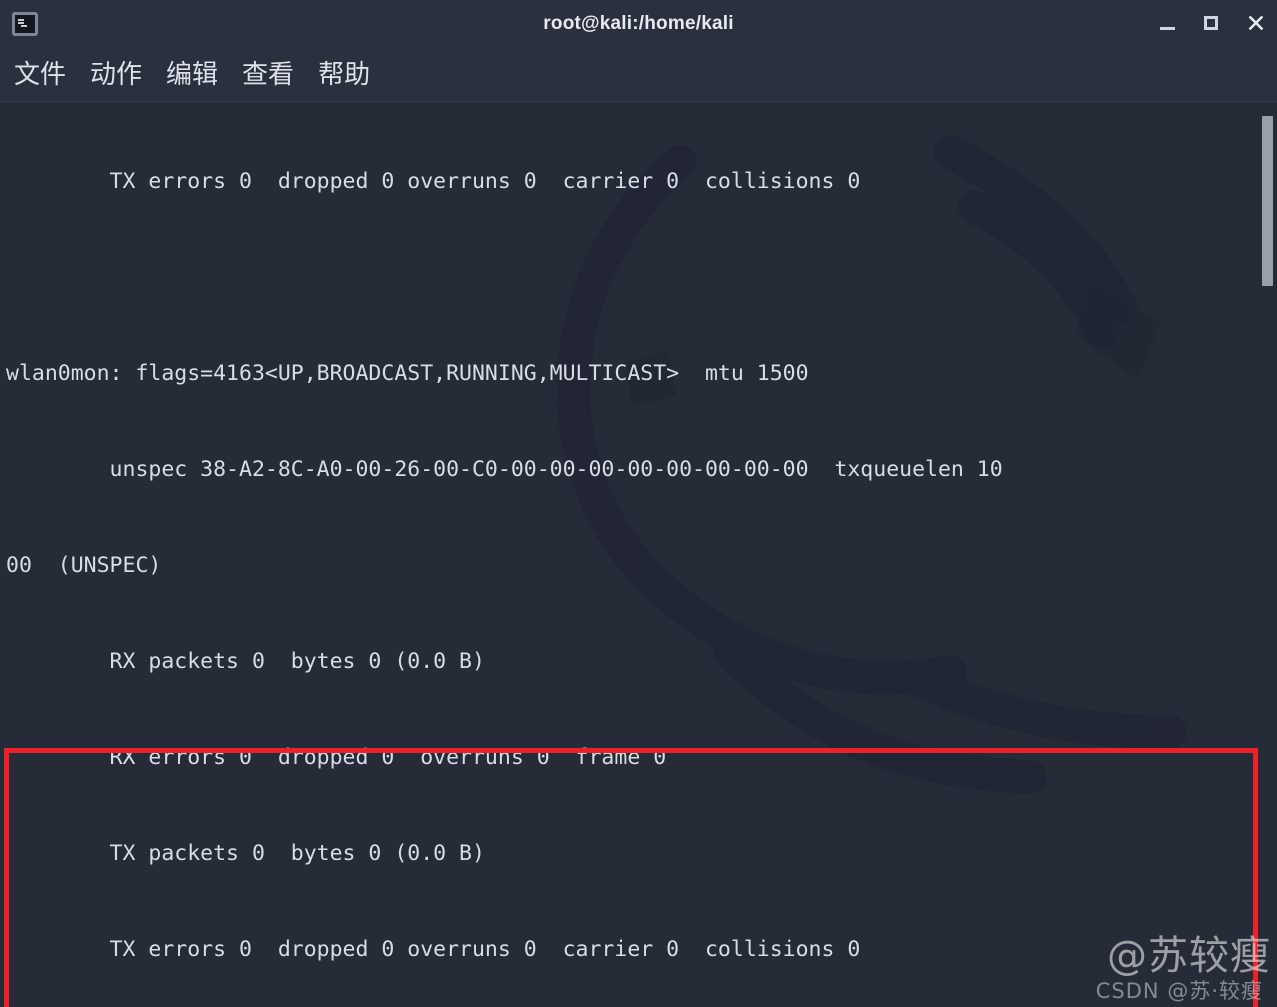 This screenshot has height=1007, width=1277. What do you see at coordinates (336, 757) in the screenshot?
I see `output-line: RX errors 0 dropped 0 overruns 0 frame 0` at bounding box center [336, 757].